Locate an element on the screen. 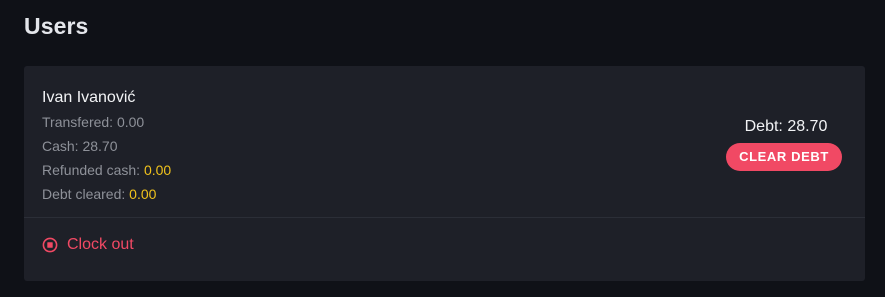  debt-cleared-stat: Debt cleared: 0.00 is located at coordinates (106, 194).